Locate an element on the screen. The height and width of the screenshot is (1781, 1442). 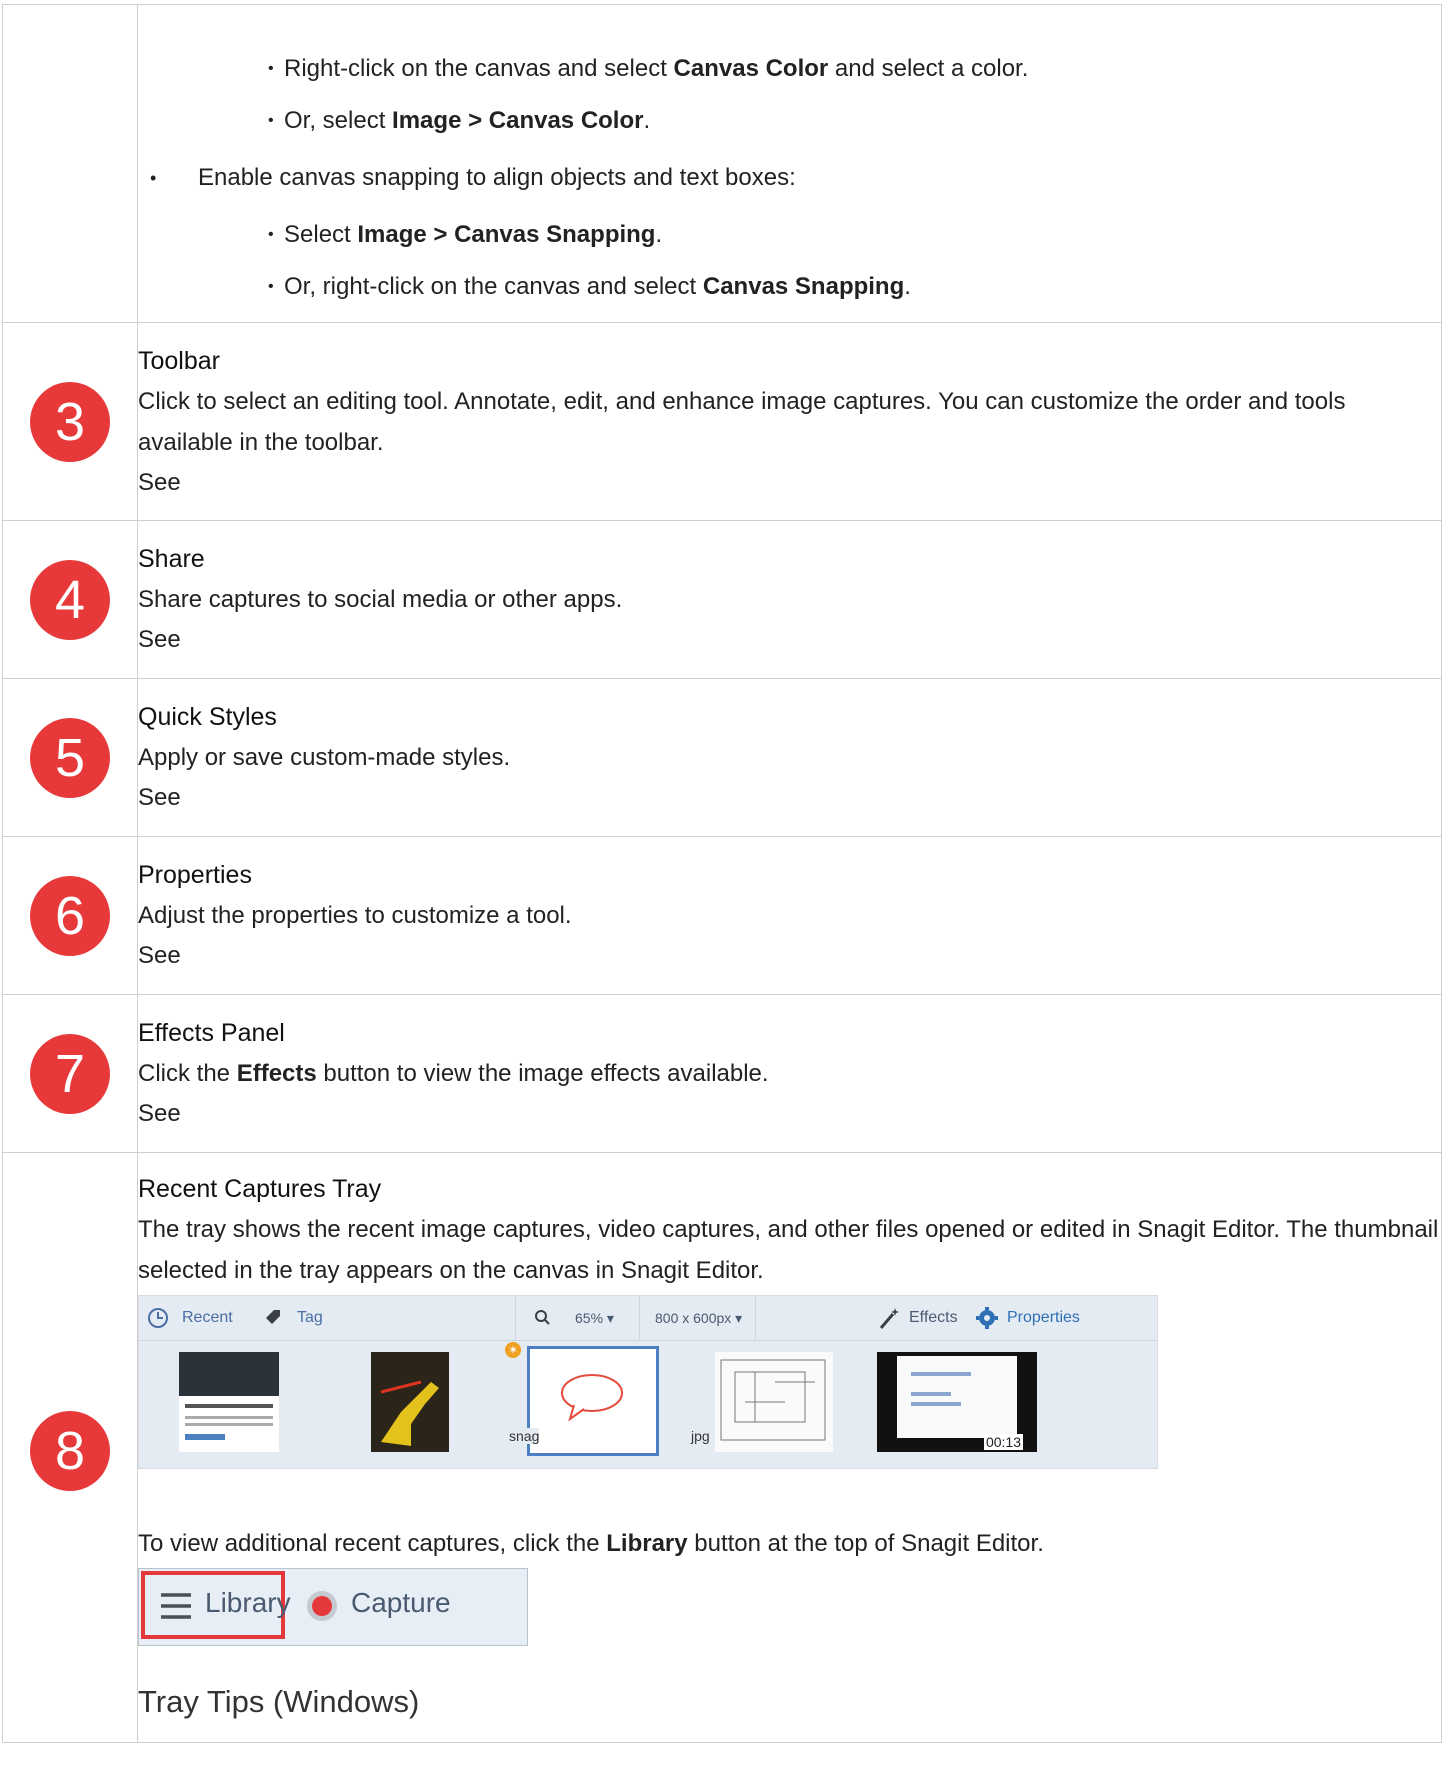
row-title: Effects Panel is located at coordinates (211, 1033).